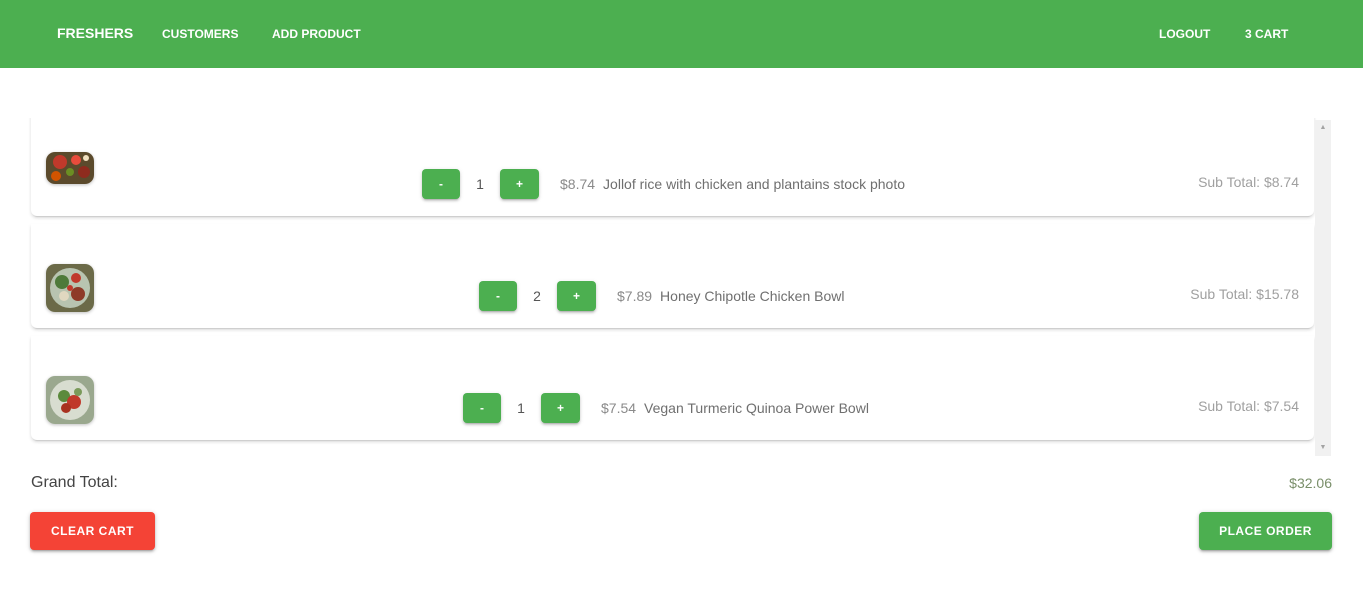  I want to click on scroll-up-arrow-icon: ▲, so click(1323, 128).